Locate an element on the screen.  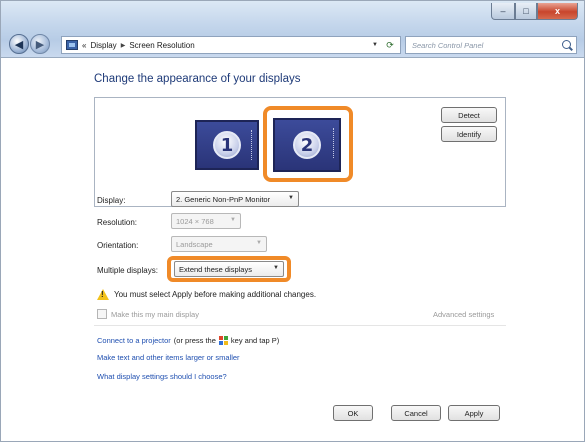
forward-icon: ▶ is located at coordinates (40, 44).